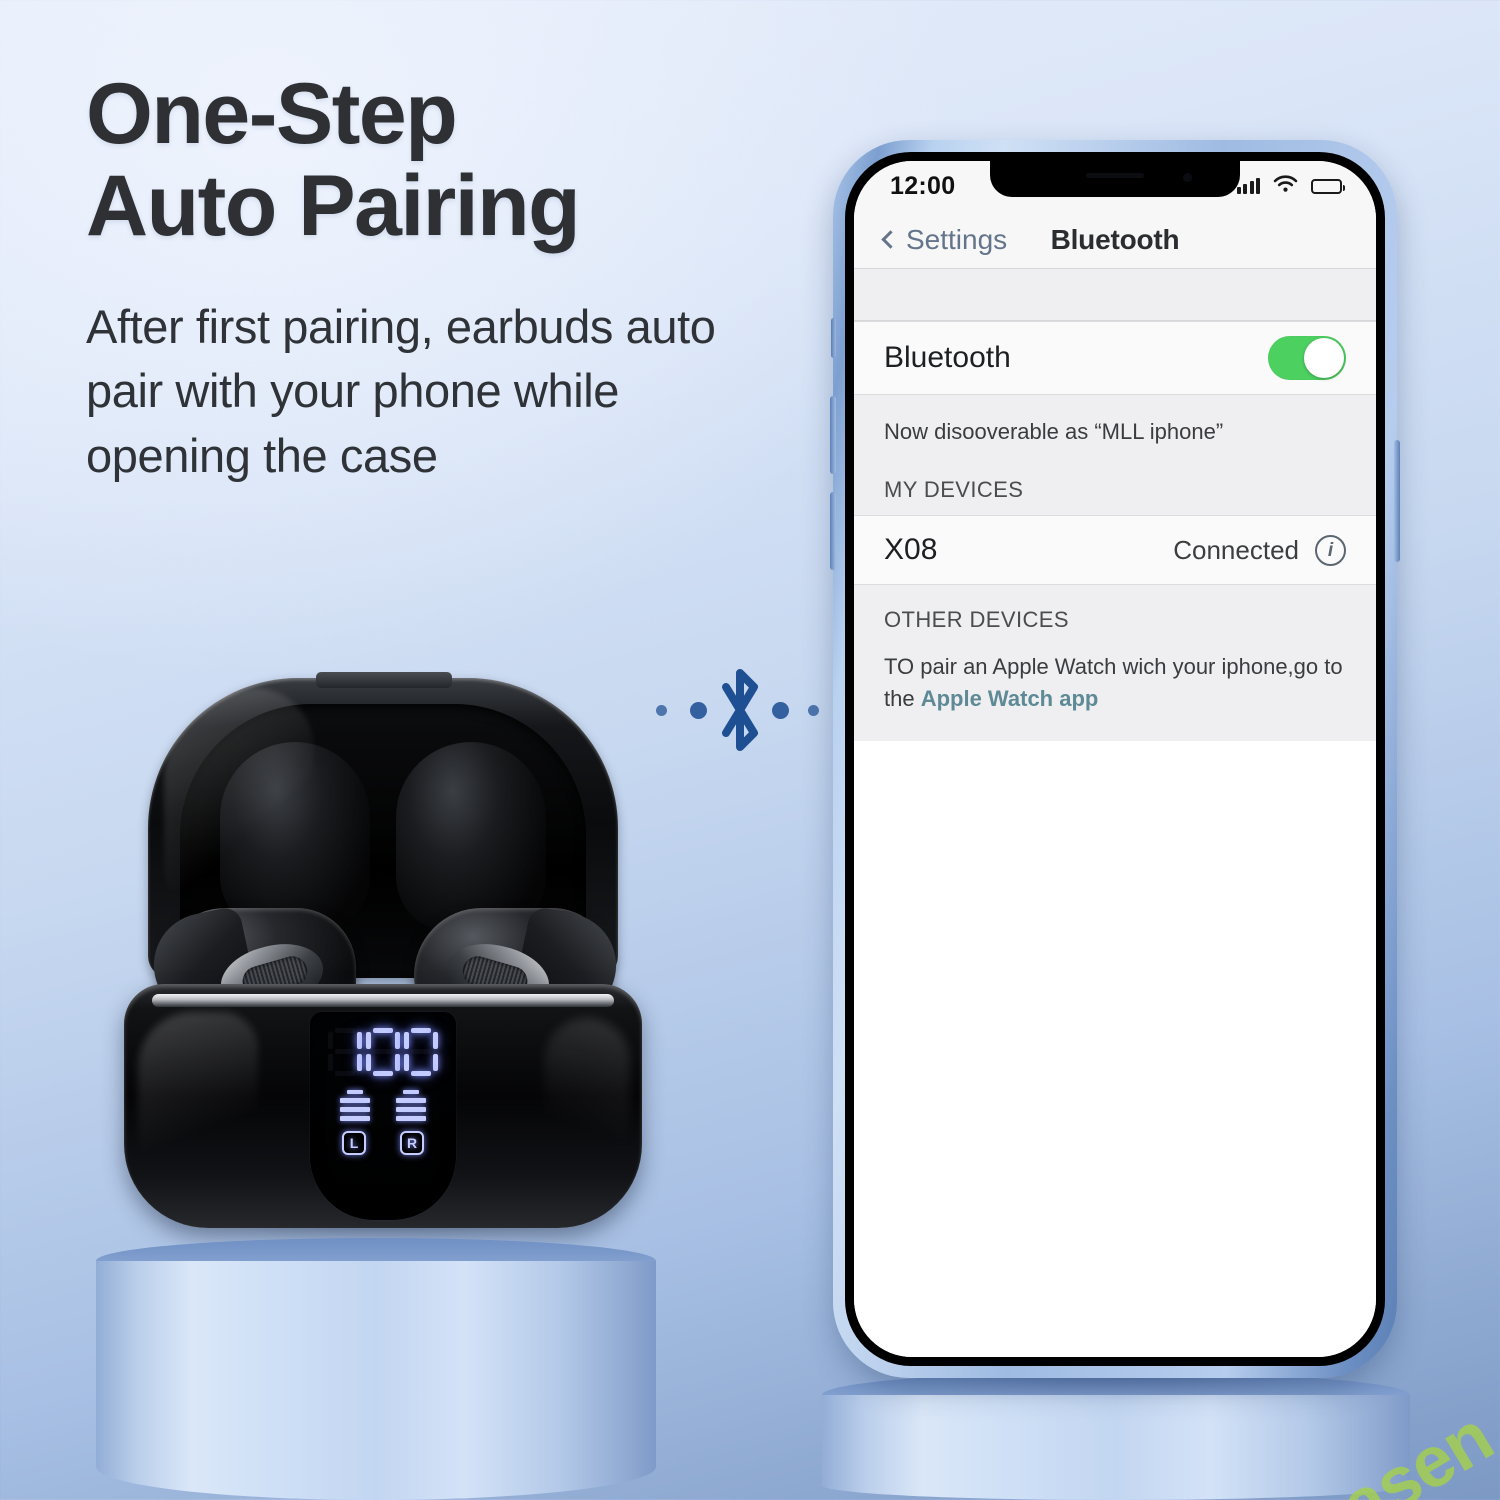 Image resolution: width=1500 pixels, height=1500 pixels. I want to click on earbud-socket-right, so click(471, 837).